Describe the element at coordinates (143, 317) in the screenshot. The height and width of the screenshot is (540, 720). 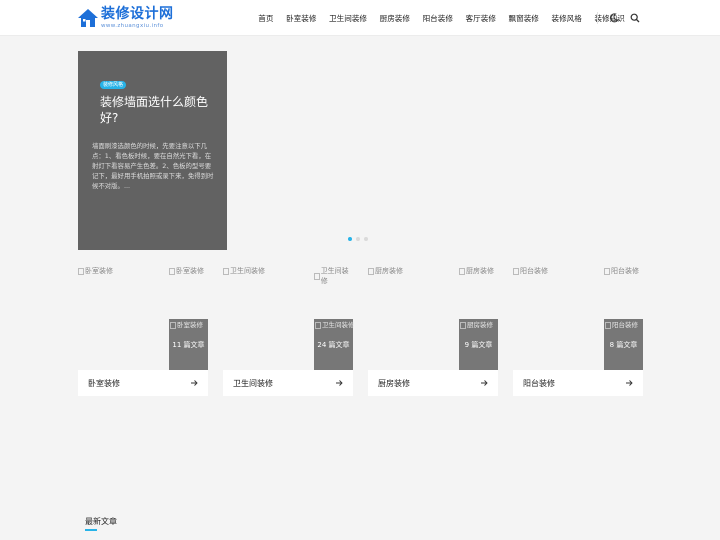
I see `category-image: 卧室装修 卧室装修 卧室装修 11 篇文章` at that location.